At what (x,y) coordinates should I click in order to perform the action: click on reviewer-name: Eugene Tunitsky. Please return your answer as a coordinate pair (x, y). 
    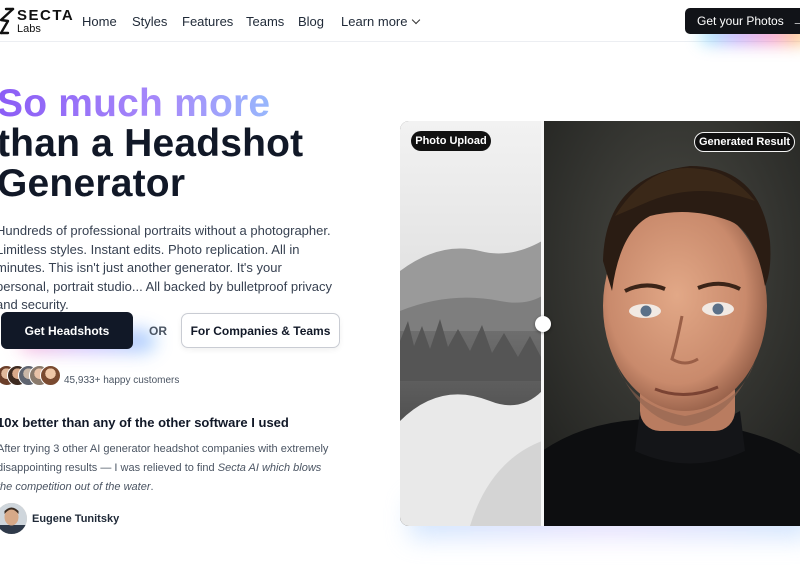
    Looking at the image, I should click on (76, 519).